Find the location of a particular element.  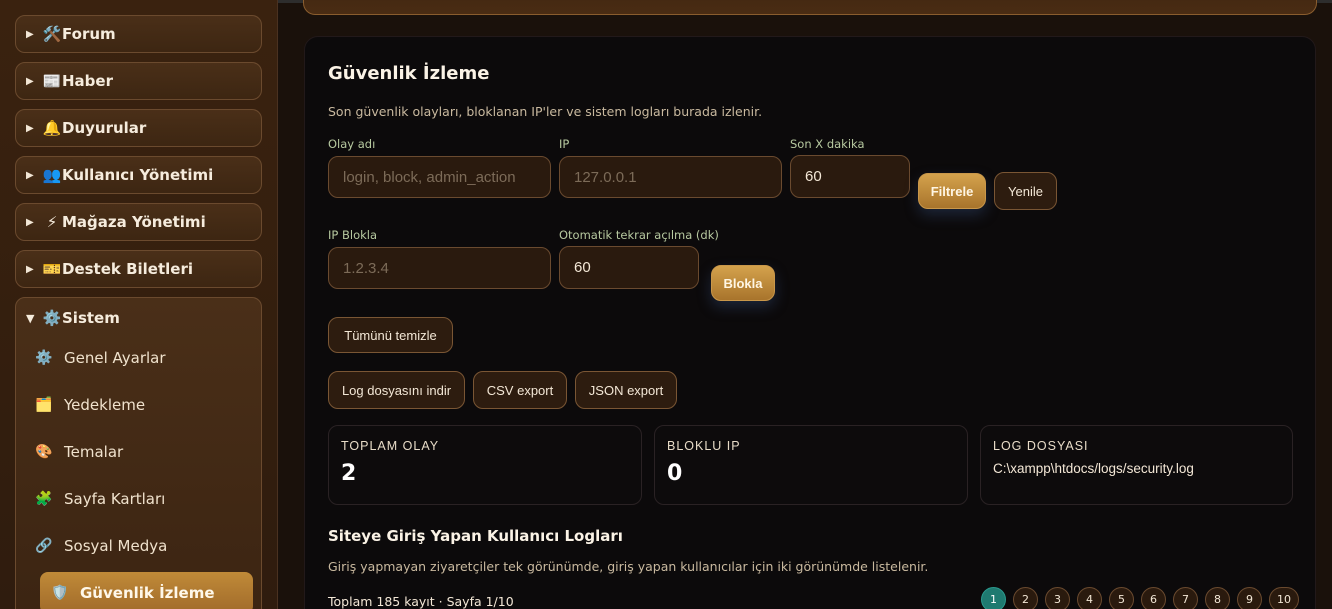

page-button: 8 is located at coordinates (1217, 598).